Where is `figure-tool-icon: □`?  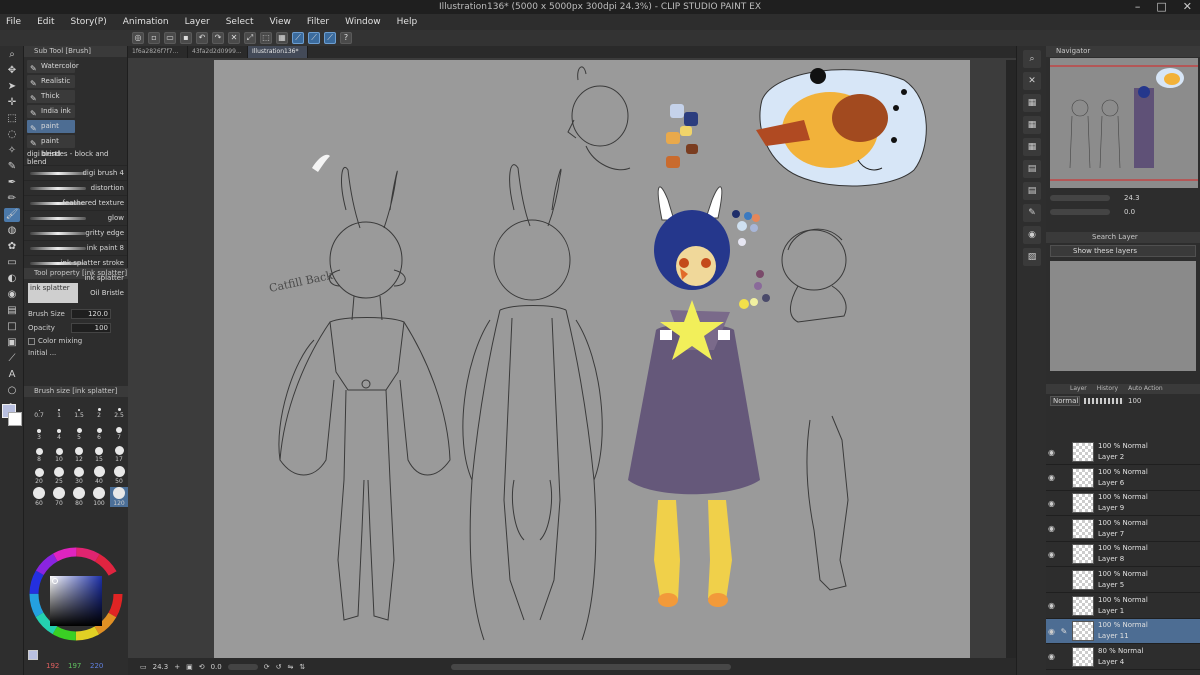
figure-tool-icon: □ is located at coordinates (12, 327).